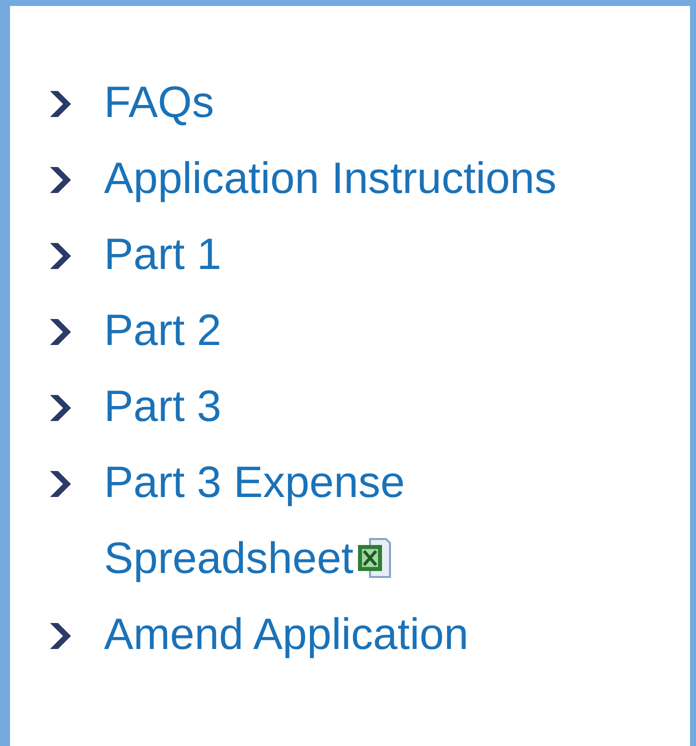  Describe the element at coordinates (374, 255) in the screenshot. I see `nav-link: Part 1` at that location.